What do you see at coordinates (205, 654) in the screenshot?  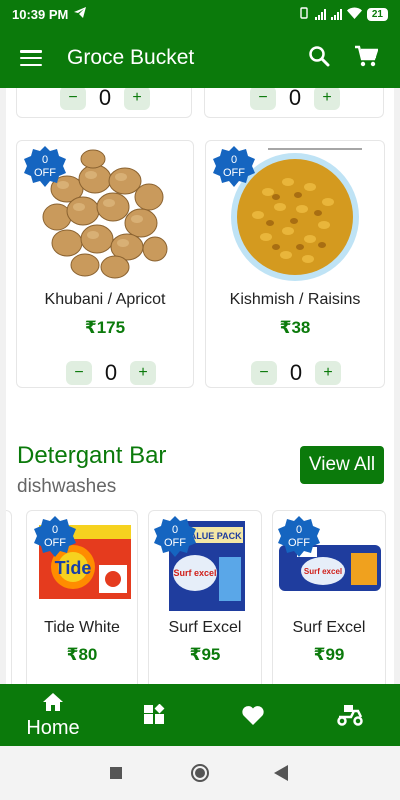 I see `product-price: ₹95` at bounding box center [205, 654].